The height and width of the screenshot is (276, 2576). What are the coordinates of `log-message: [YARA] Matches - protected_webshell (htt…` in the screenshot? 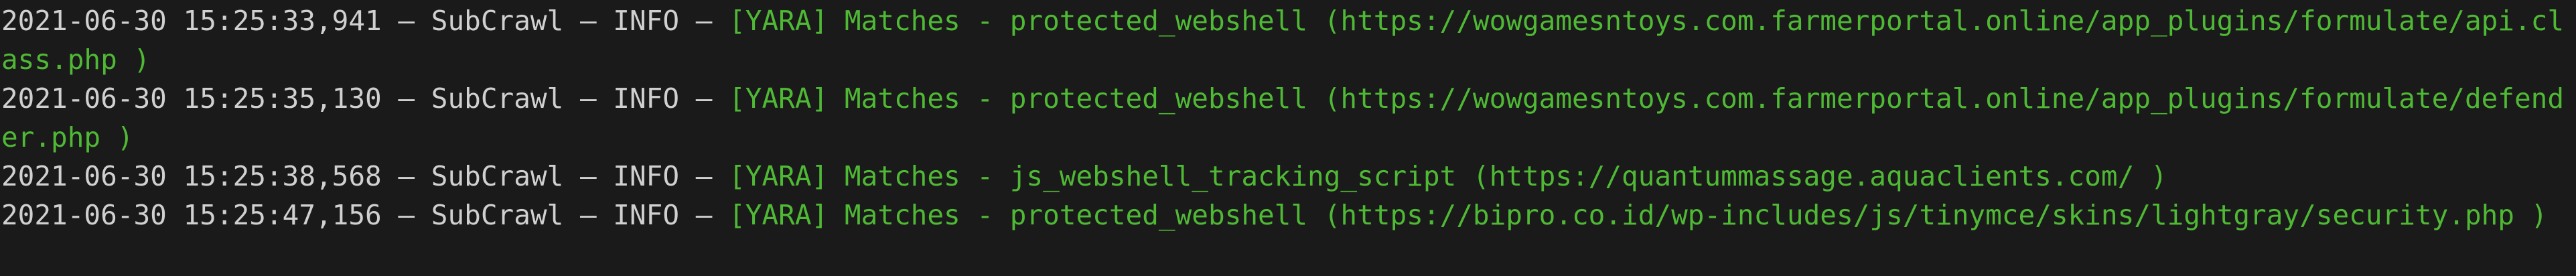 It's located at (1638, 215).